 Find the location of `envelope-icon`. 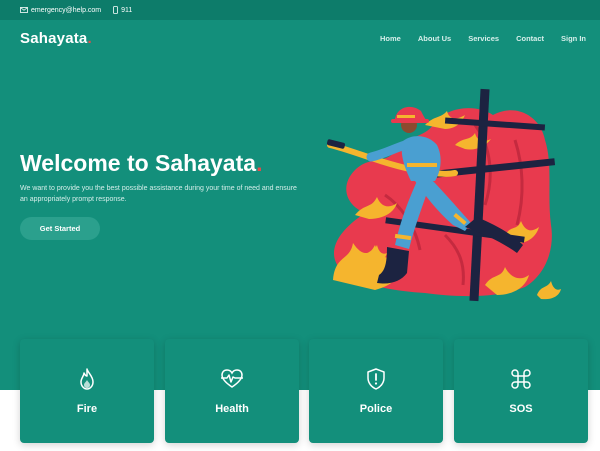

envelope-icon is located at coordinates (24, 10).